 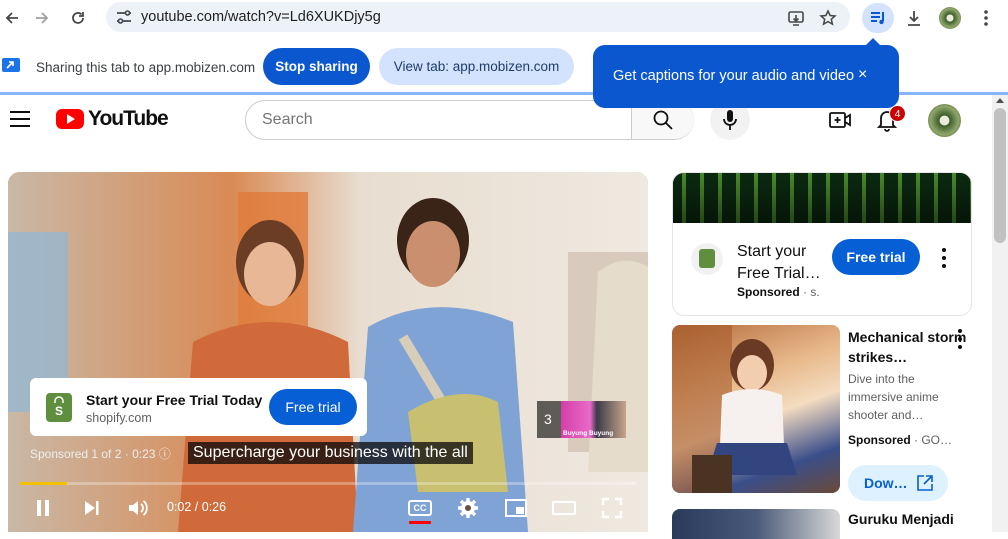 I want to click on ad-sponsored-info: Sponsored 1 of 2 · 0:23 ⓘ, so click(x=100, y=453).